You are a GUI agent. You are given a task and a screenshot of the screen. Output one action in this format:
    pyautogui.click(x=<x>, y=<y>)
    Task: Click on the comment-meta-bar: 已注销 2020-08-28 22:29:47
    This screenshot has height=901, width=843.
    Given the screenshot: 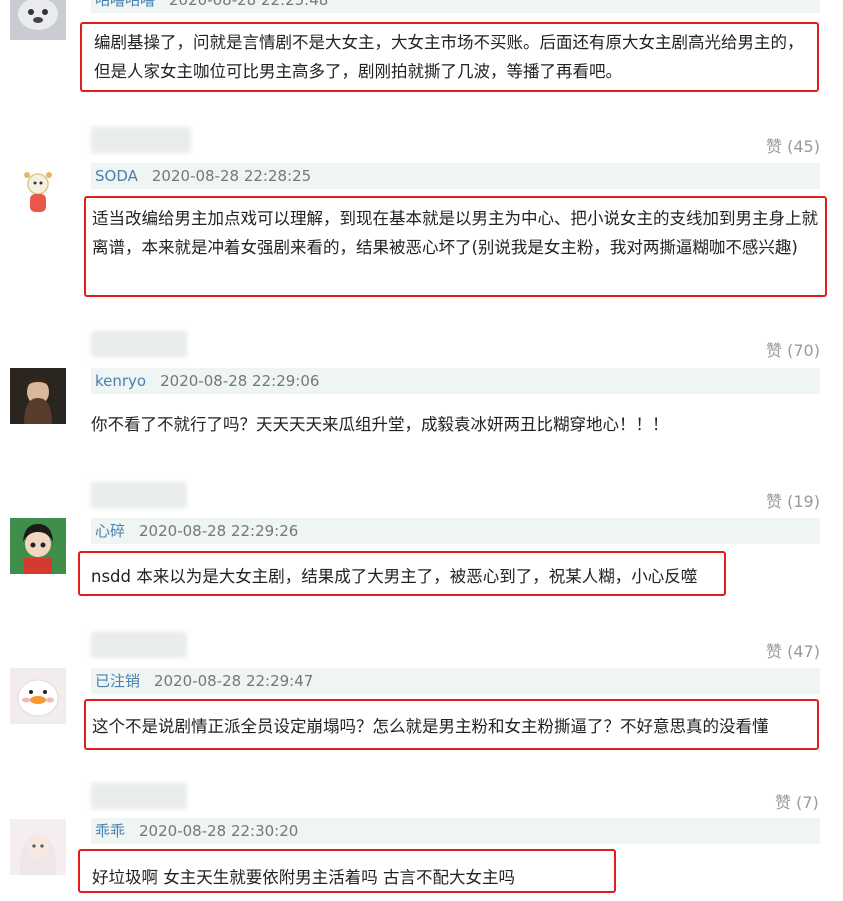 What is the action you would take?
    pyautogui.click(x=455, y=681)
    